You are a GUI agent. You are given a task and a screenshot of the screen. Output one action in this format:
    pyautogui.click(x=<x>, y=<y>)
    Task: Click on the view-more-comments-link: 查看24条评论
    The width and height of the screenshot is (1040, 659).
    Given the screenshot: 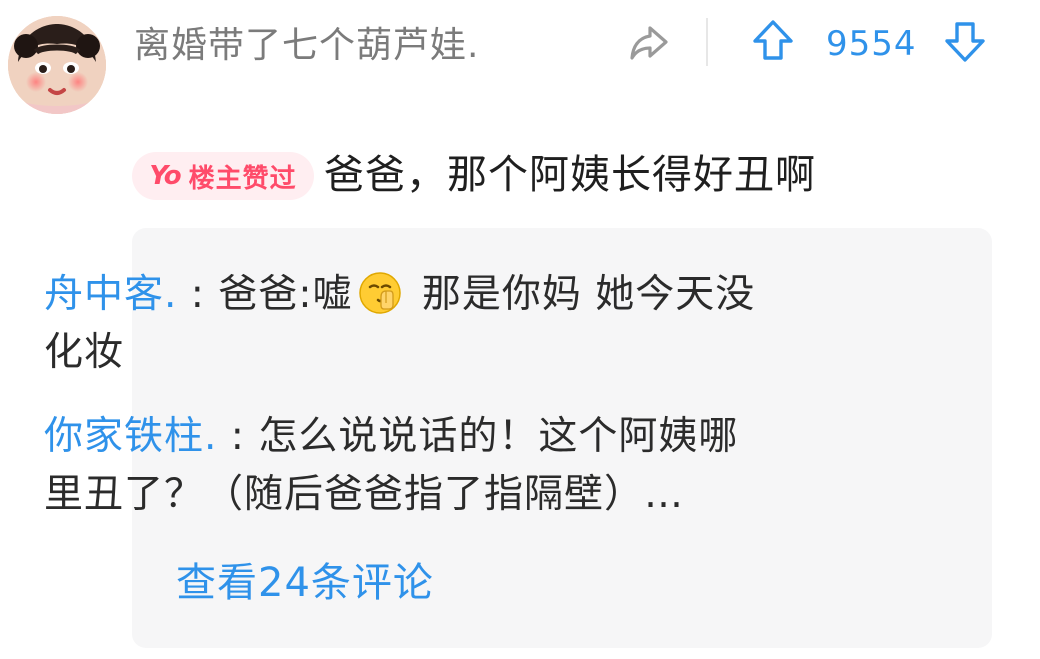 What is the action you would take?
    pyautogui.click(x=305, y=583)
    